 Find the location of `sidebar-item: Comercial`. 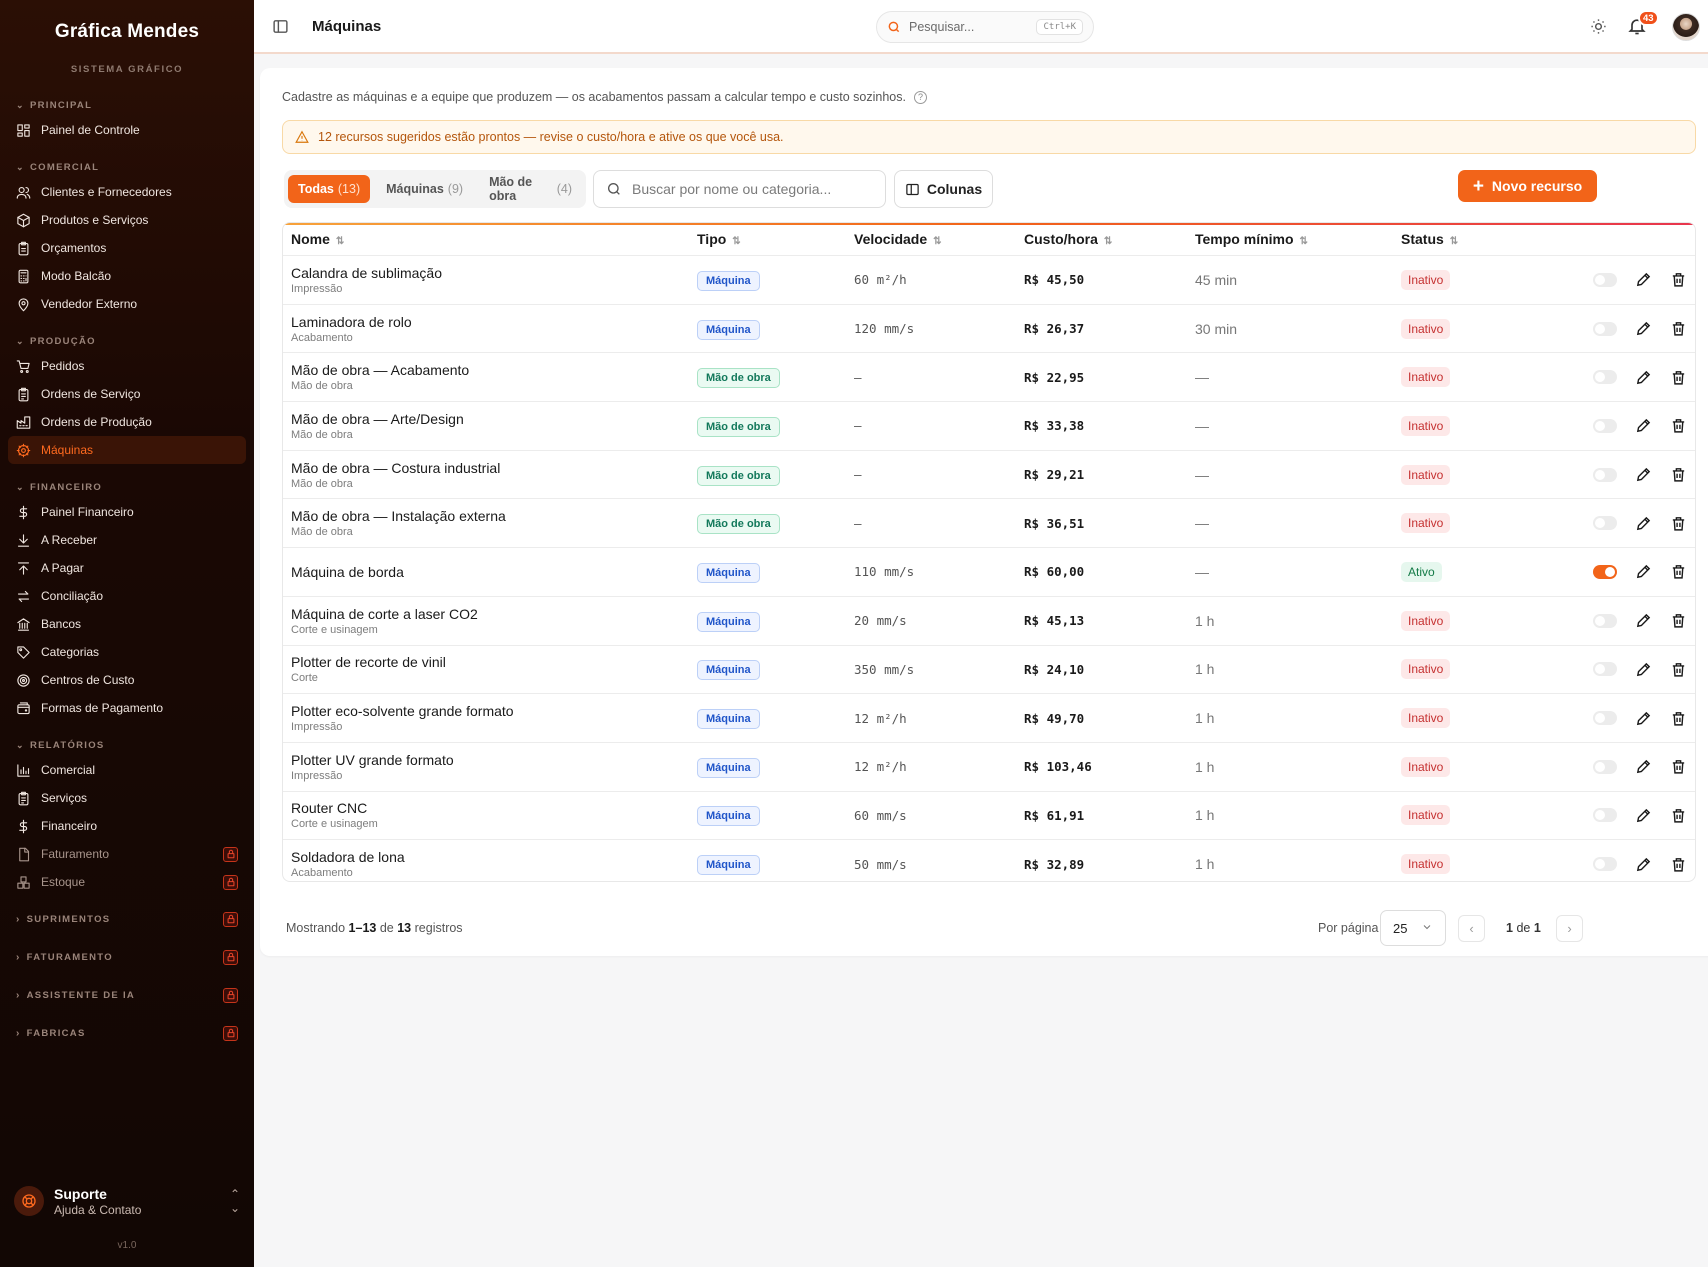

sidebar-item: Comercial is located at coordinates (127, 770).